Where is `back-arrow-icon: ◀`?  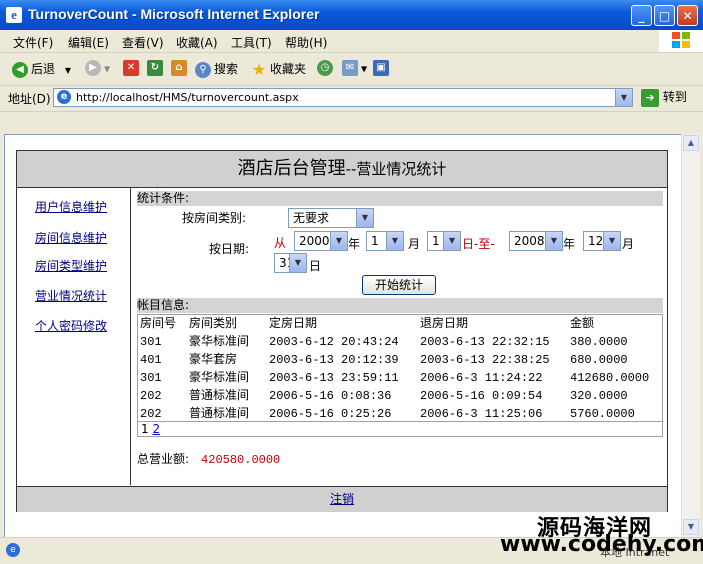
back-arrow-icon: ◀ is located at coordinates (20, 69).